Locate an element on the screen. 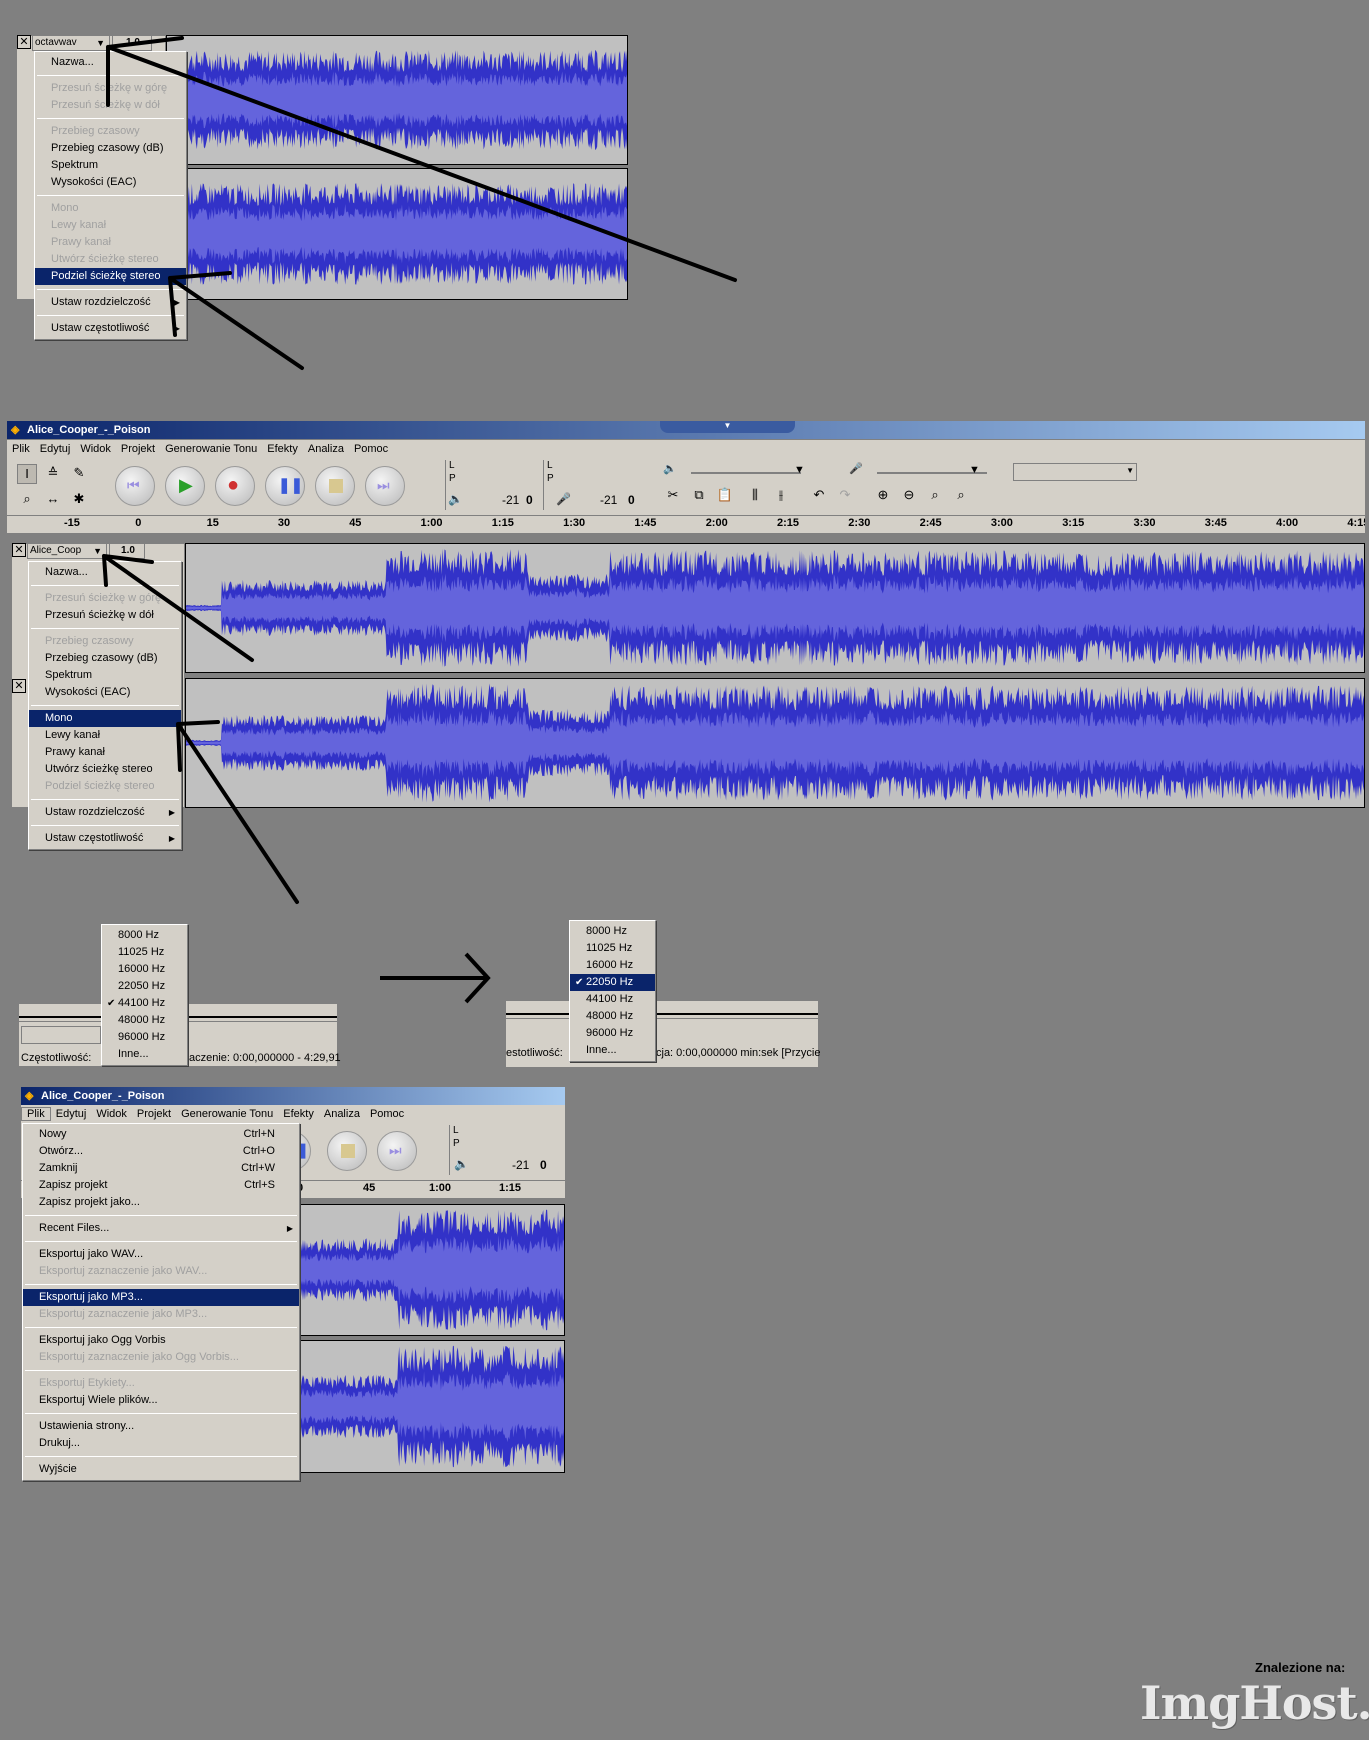 The width and height of the screenshot is (1369, 1740). s4-track-top is located at coordinates (431, 1270).